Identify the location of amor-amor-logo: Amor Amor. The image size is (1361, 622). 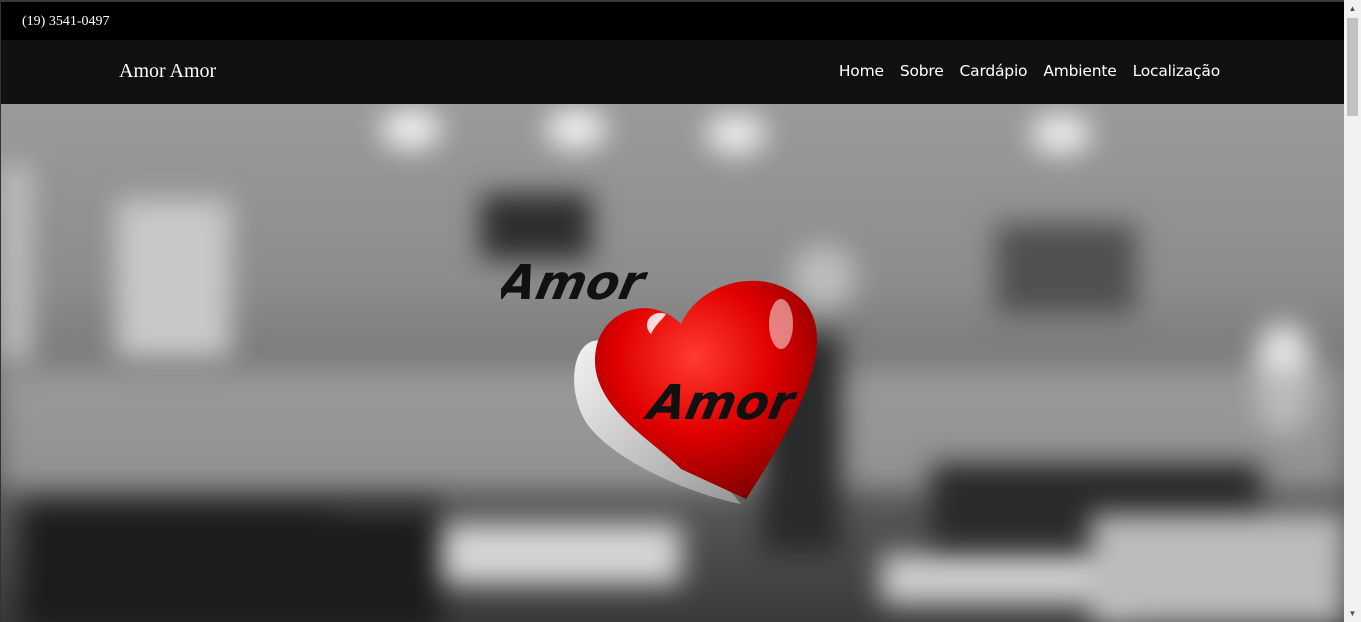
(659, 379).